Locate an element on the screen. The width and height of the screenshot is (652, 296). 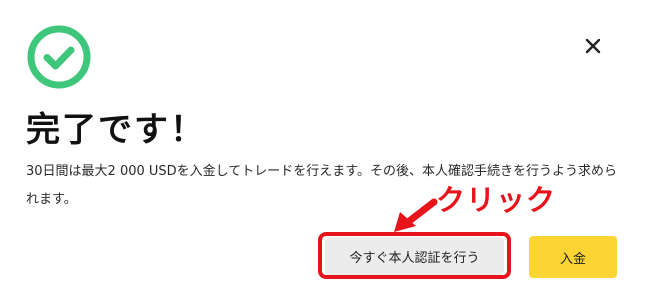
close-icon is located at coordinates (593, 46).